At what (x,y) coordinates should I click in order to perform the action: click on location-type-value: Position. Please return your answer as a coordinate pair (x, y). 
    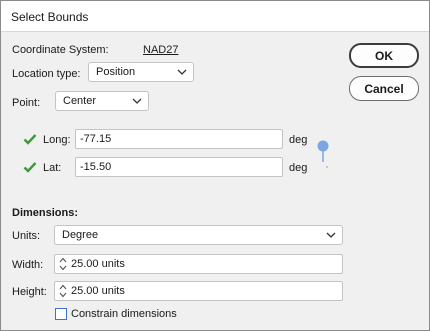
    Looking at the image, I should click on (116, 72).